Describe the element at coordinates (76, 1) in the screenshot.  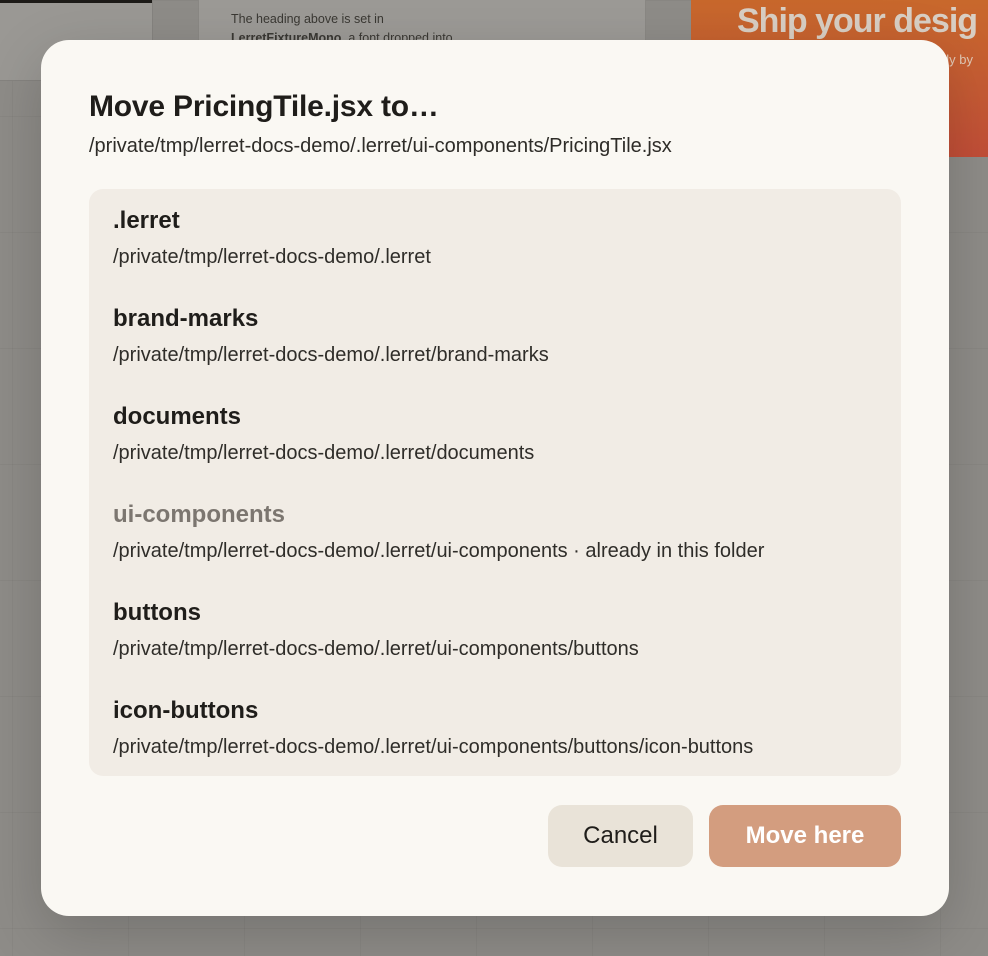
I see `panel-top-bar` at that location.